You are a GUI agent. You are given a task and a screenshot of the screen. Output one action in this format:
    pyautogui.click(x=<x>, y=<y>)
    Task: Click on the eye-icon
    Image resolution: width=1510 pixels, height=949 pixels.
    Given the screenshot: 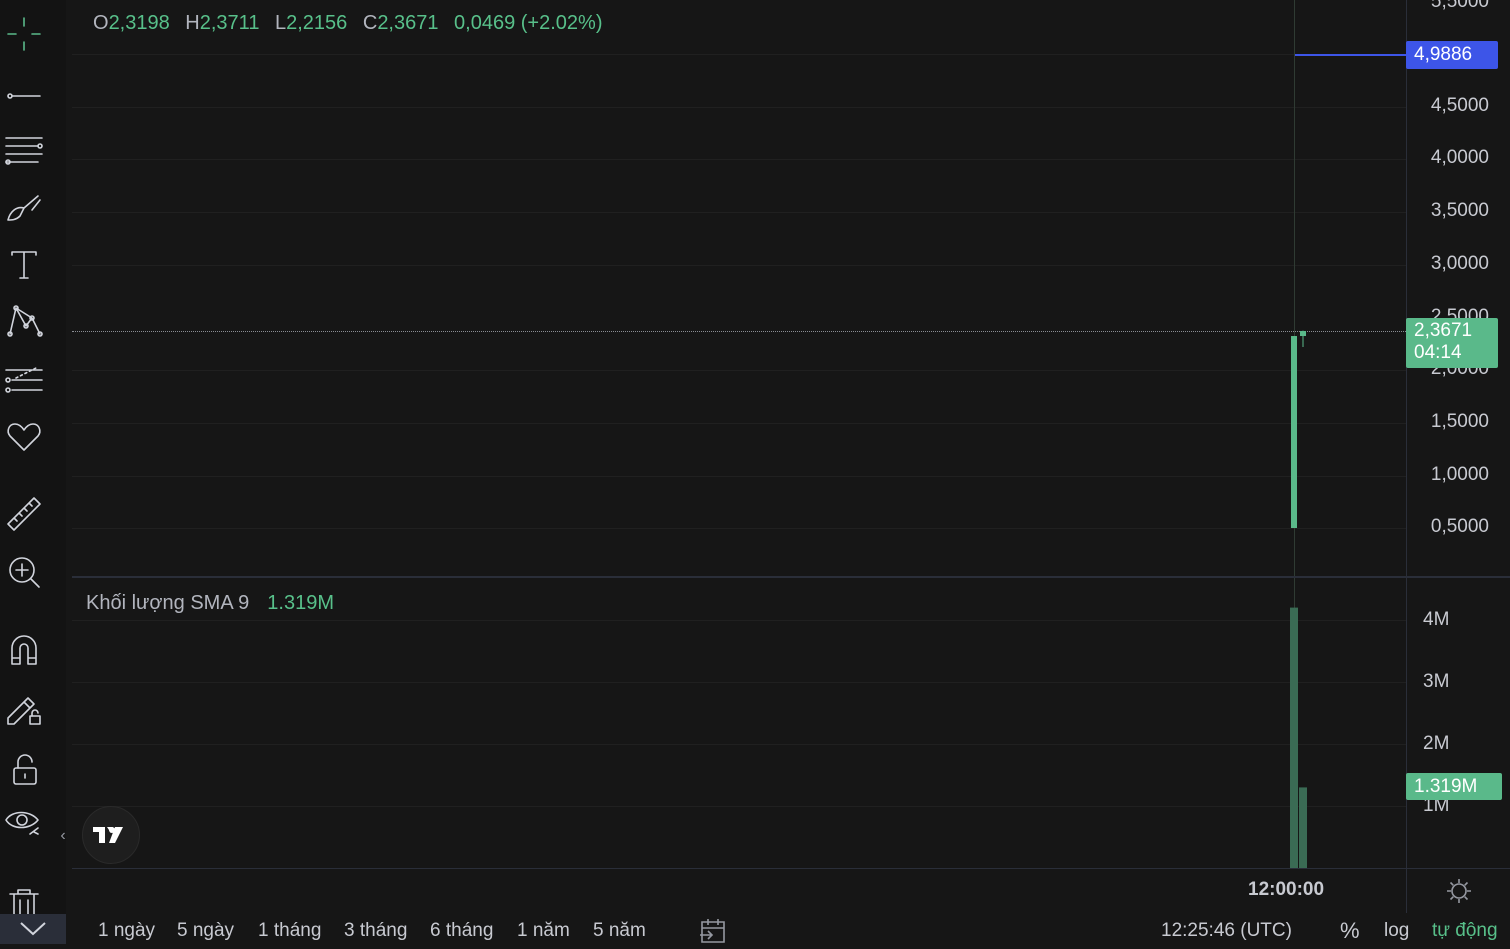 What is the action you would take?
    pyautogui.click(x=24, y=820)
    